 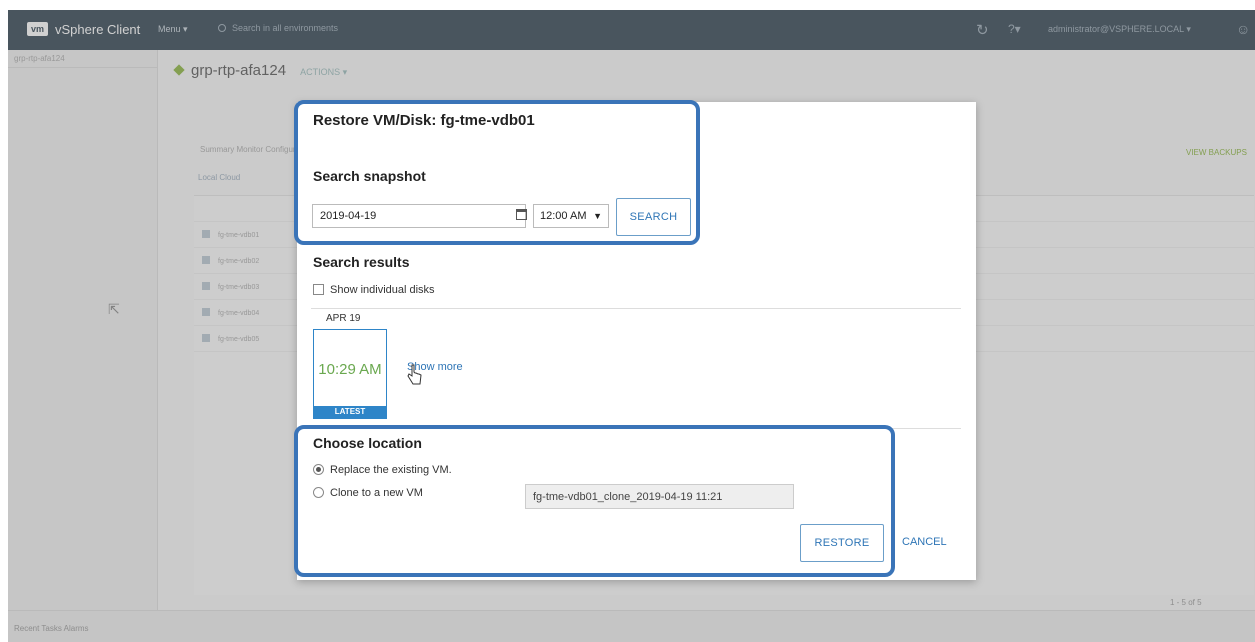 What do you see at coordinates (636, 308) in the screenshot?
I see `results-divider` at bounding box center [636, 308].